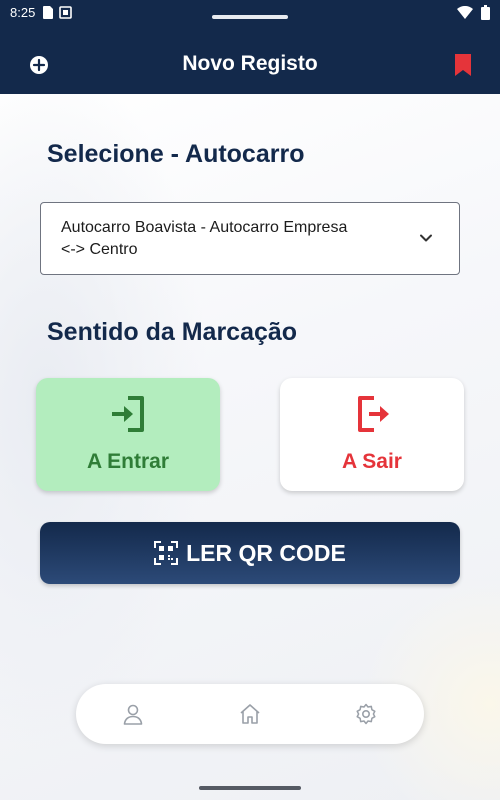  What do you see at coordinates (204, 227) in the screenshot?
I see `selected-bus-line1: Autocarro Boavista - Autocarro Empresa` at bounding box center [204, 227].